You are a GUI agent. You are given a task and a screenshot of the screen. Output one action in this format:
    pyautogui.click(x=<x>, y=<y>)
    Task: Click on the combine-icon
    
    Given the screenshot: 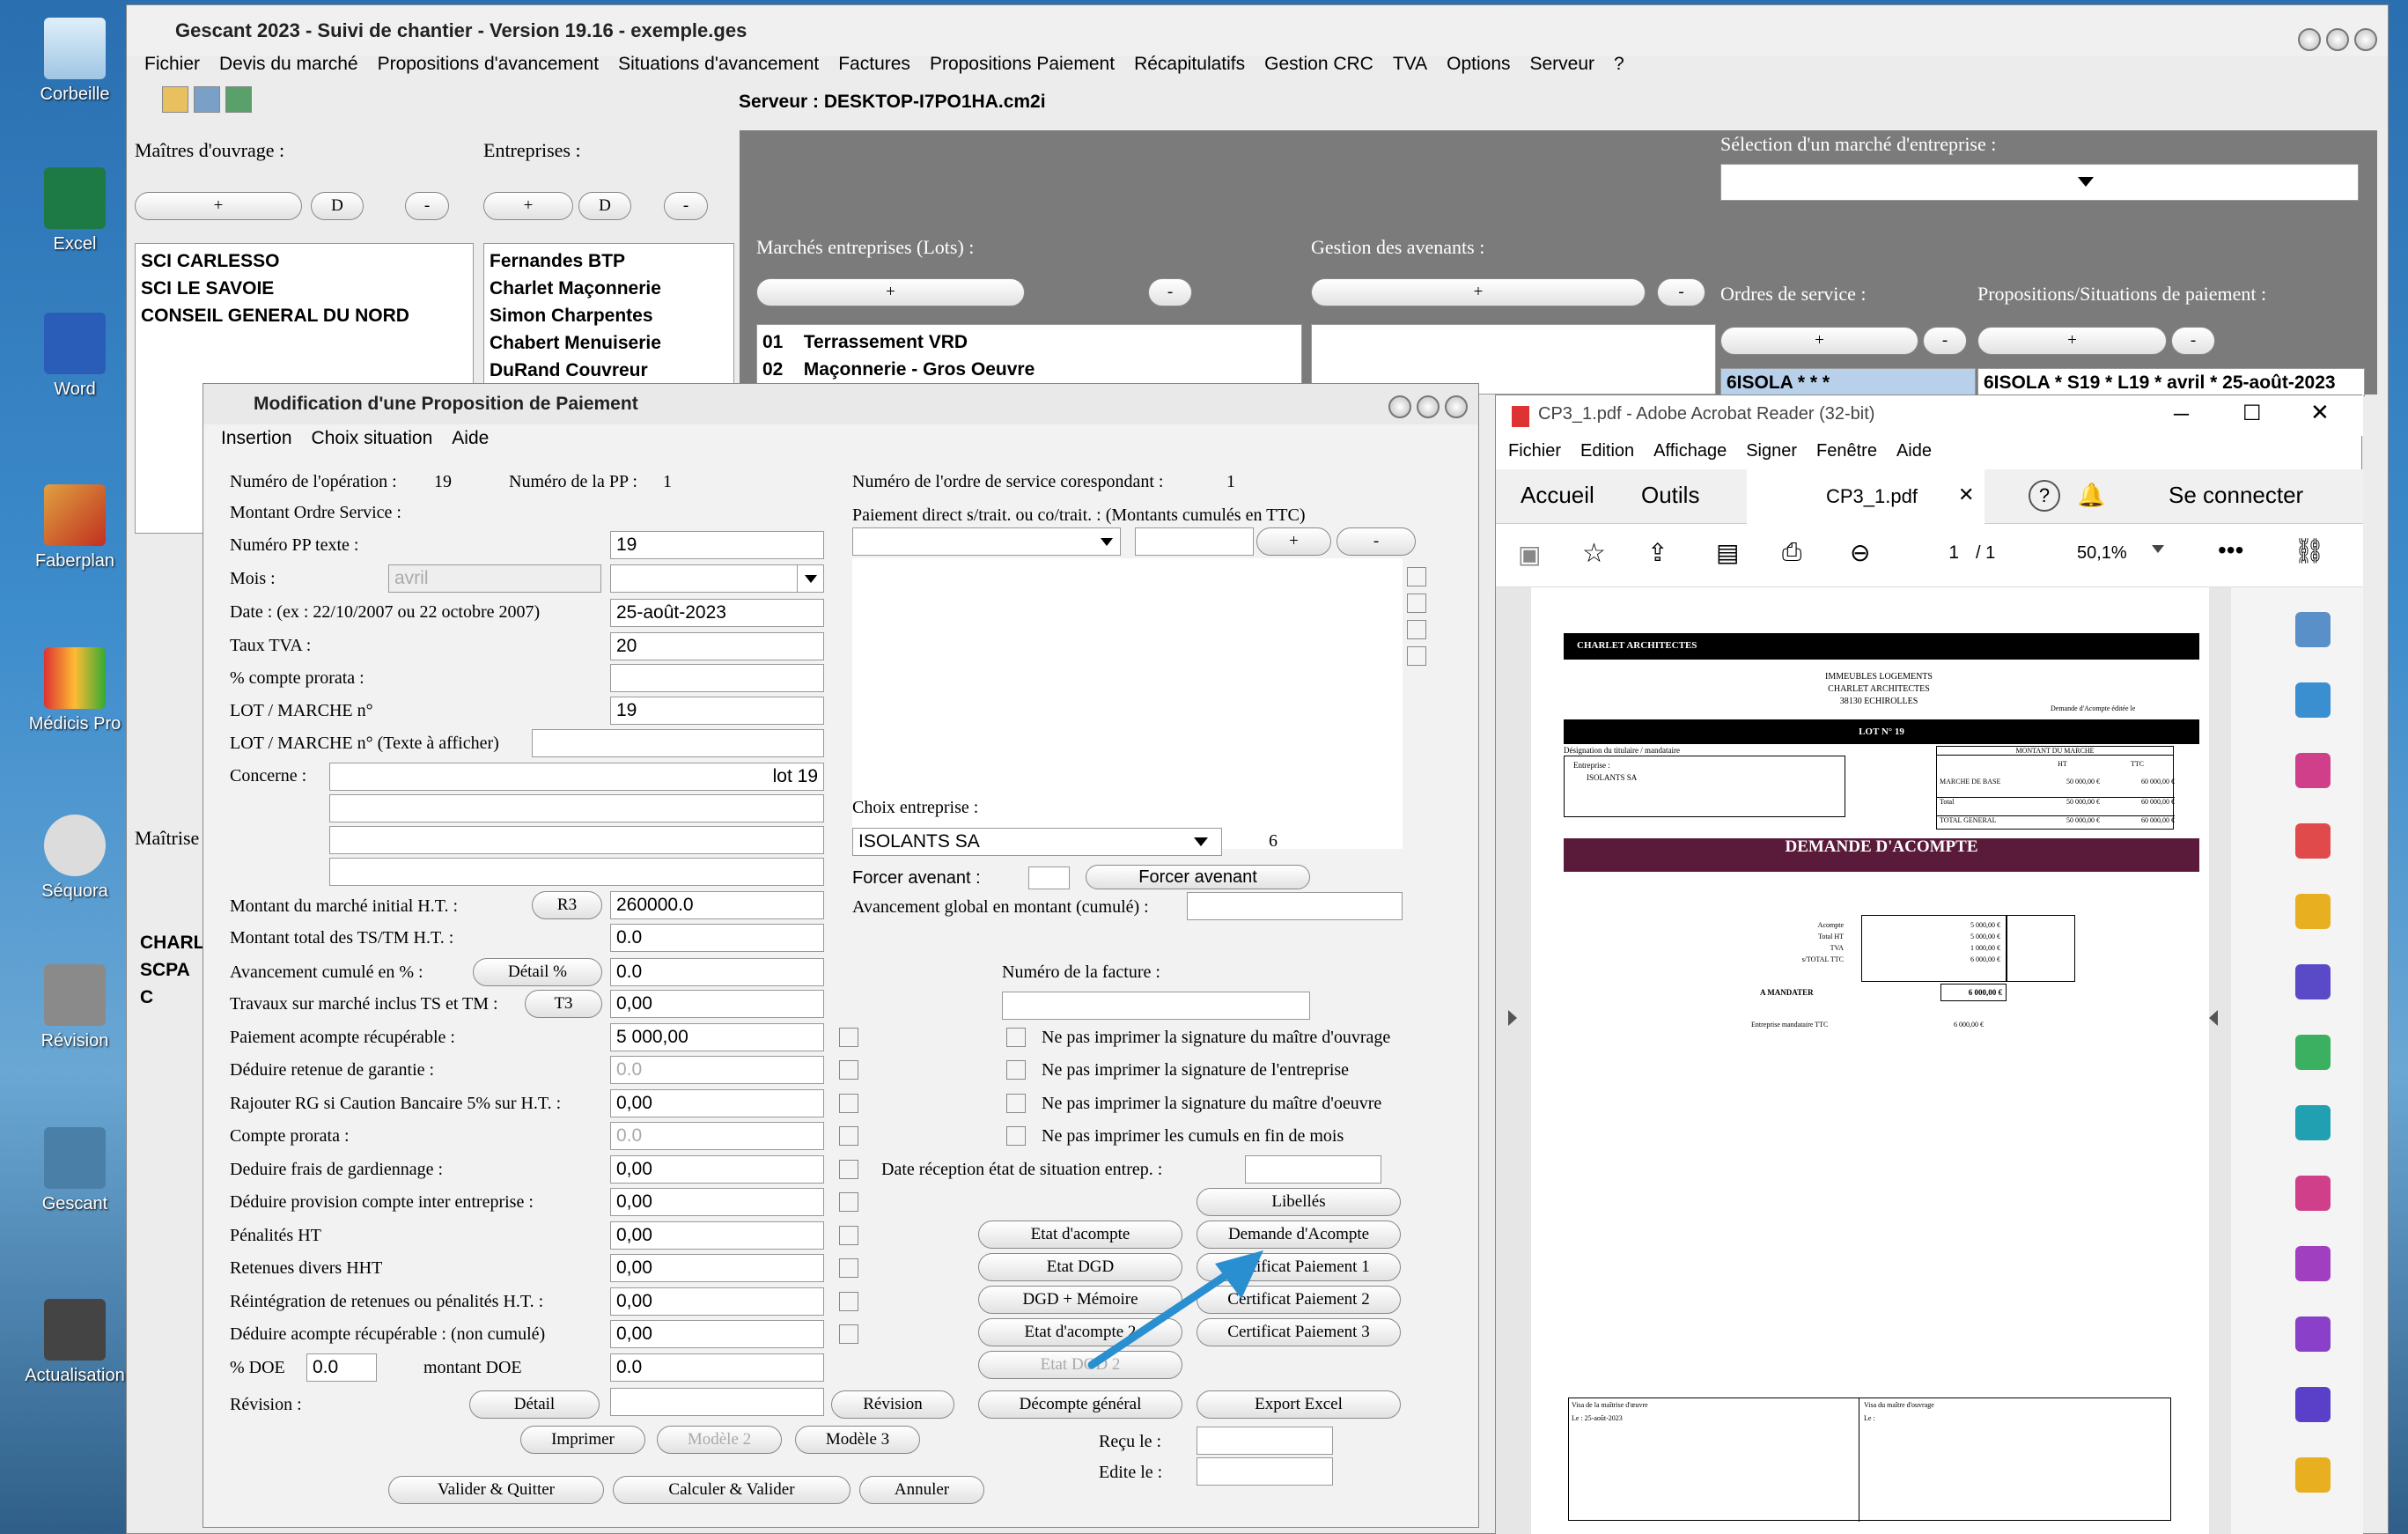 What is the action you would take?
    pyautogui.click(x=2313, y=981)
    